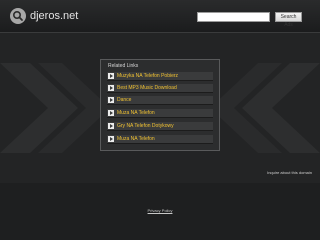 Image resolution: width=320 pixels, height=240 pixels. Describe the element at coordinates (147, 76) in the screenshot. I see `related-link: Muzyka NA Telefon Pobierz` at that location.